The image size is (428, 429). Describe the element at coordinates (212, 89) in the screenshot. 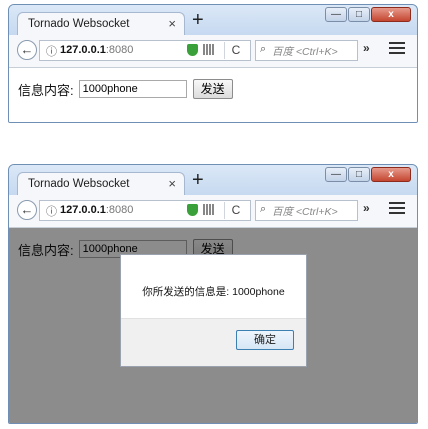

I see `send-button: 发送` at that location.